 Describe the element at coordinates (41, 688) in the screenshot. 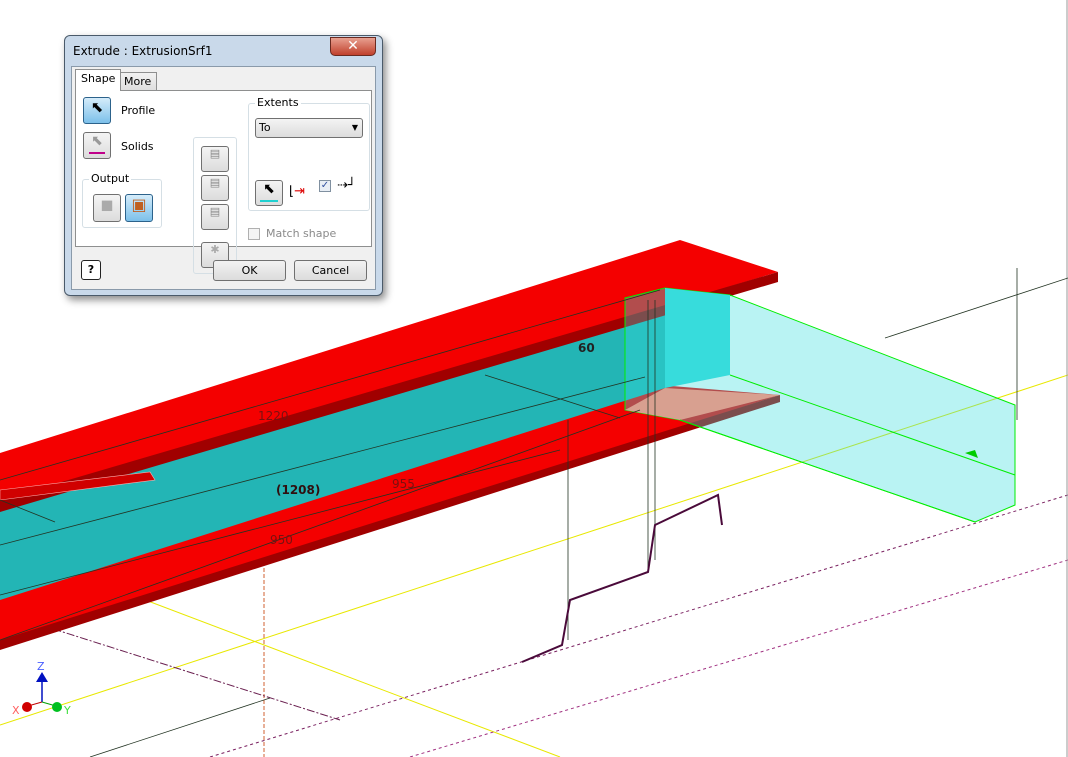

I see `view-triad: Z X Y` at that location.